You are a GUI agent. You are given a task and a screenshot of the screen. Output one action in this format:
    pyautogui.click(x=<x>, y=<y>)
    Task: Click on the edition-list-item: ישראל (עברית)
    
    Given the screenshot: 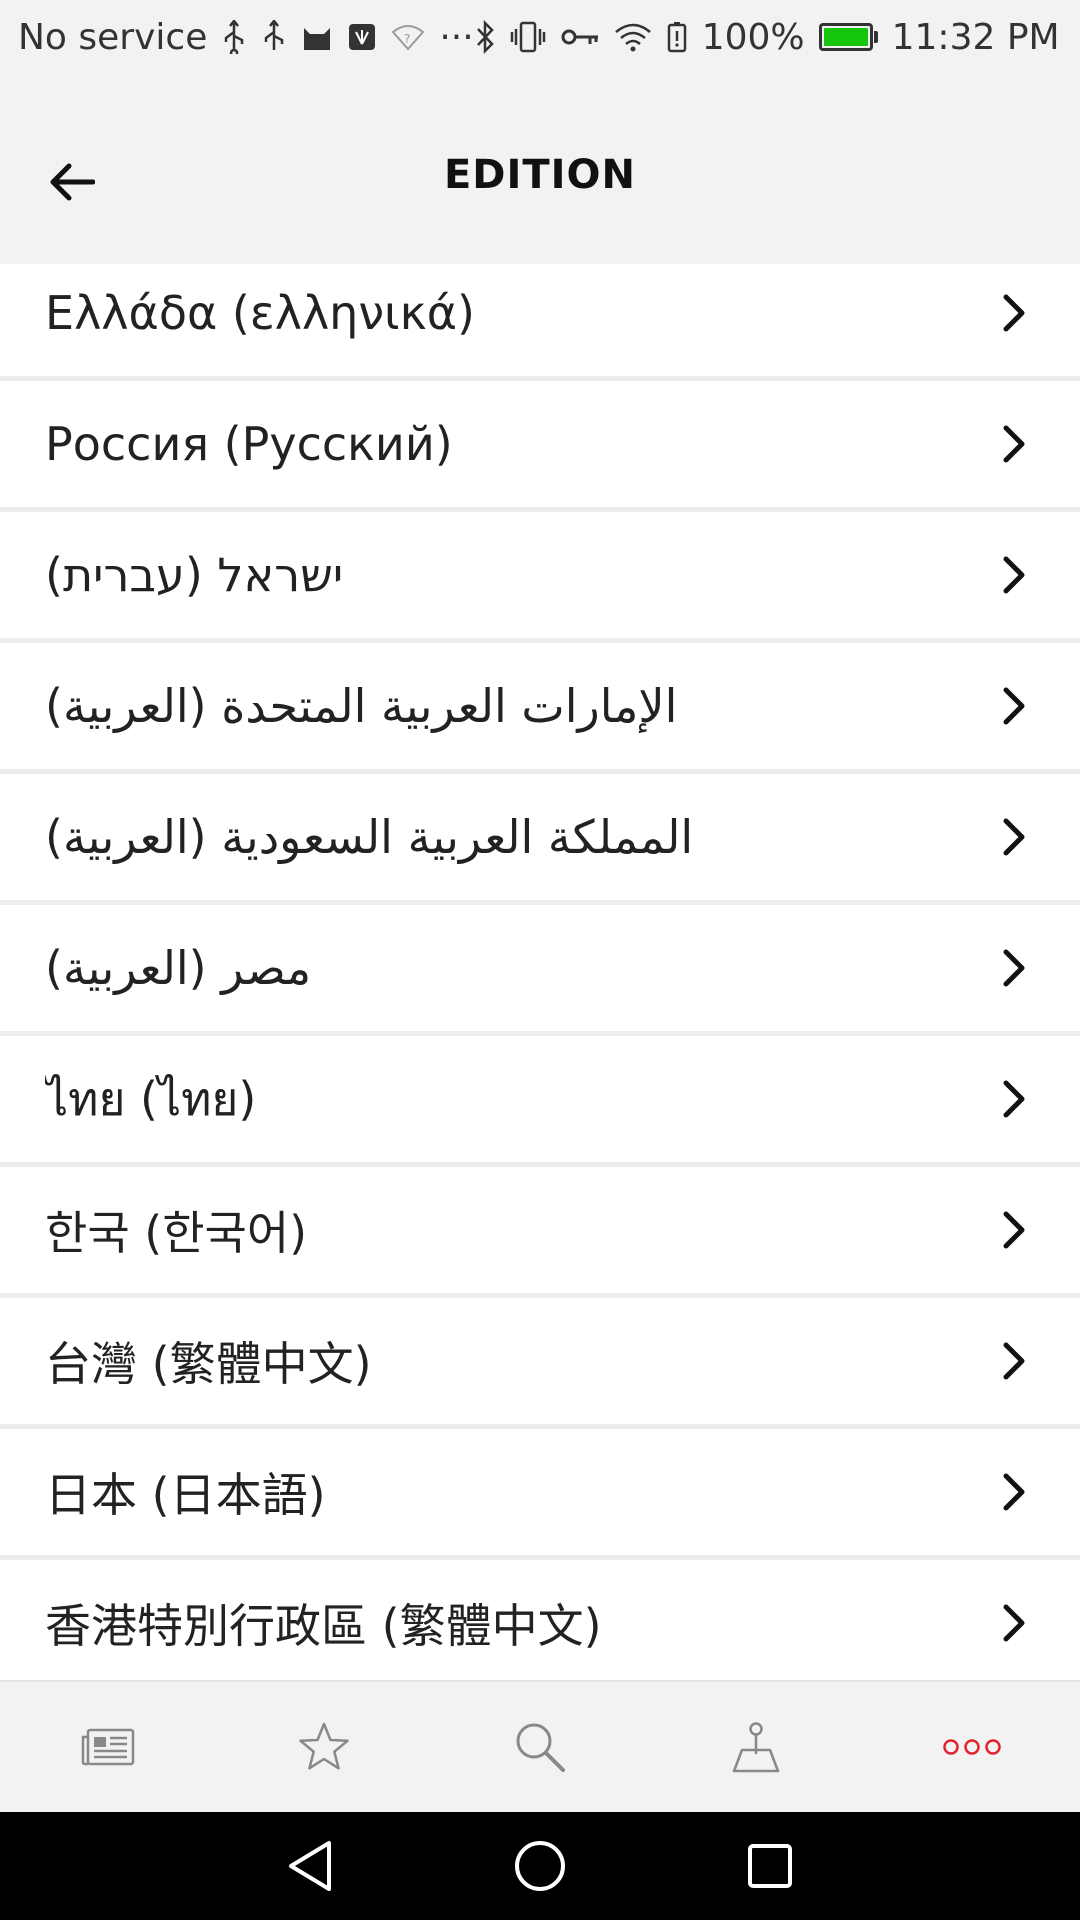 What is the action you would take?
    pyautogui.click(x=540, y=575)
    